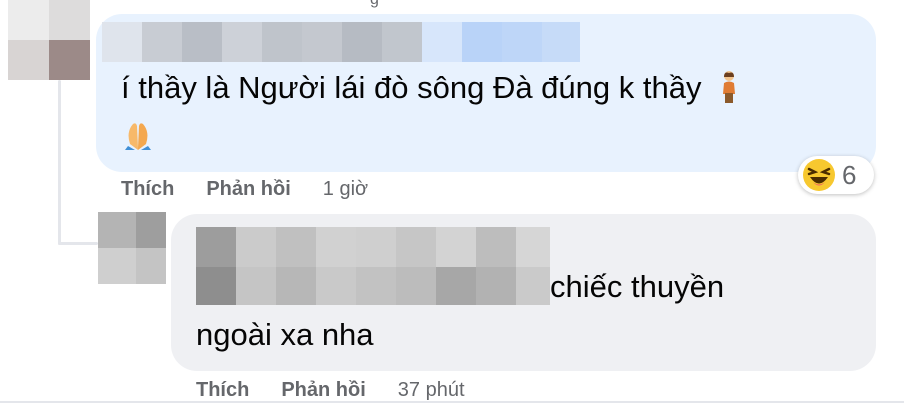 The height and width of the screenshot is (403, 904). Describe the element at coordinates (345, 189) in the screenshot. I see `timestamp: 1 giờ` at that location.